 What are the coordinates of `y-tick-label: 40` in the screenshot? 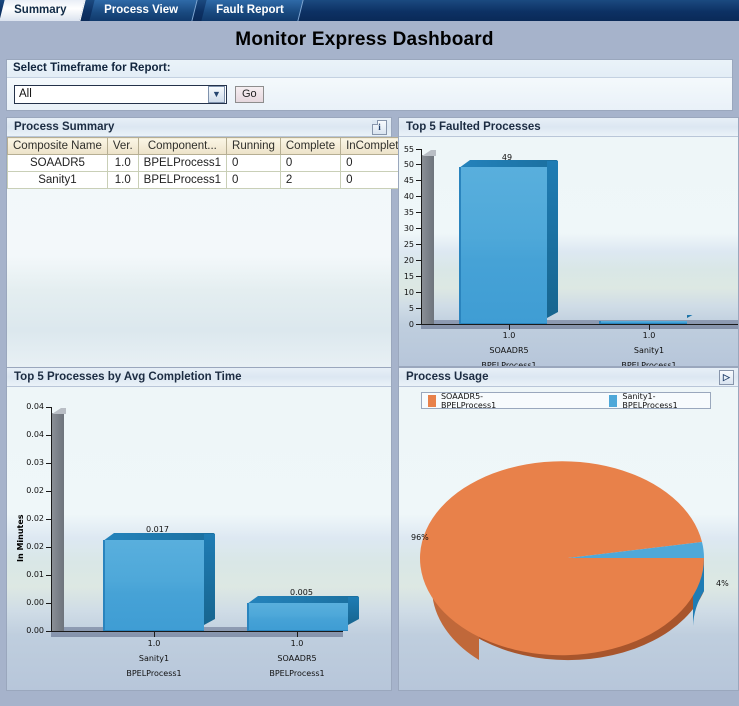 It's located at (408, 196).